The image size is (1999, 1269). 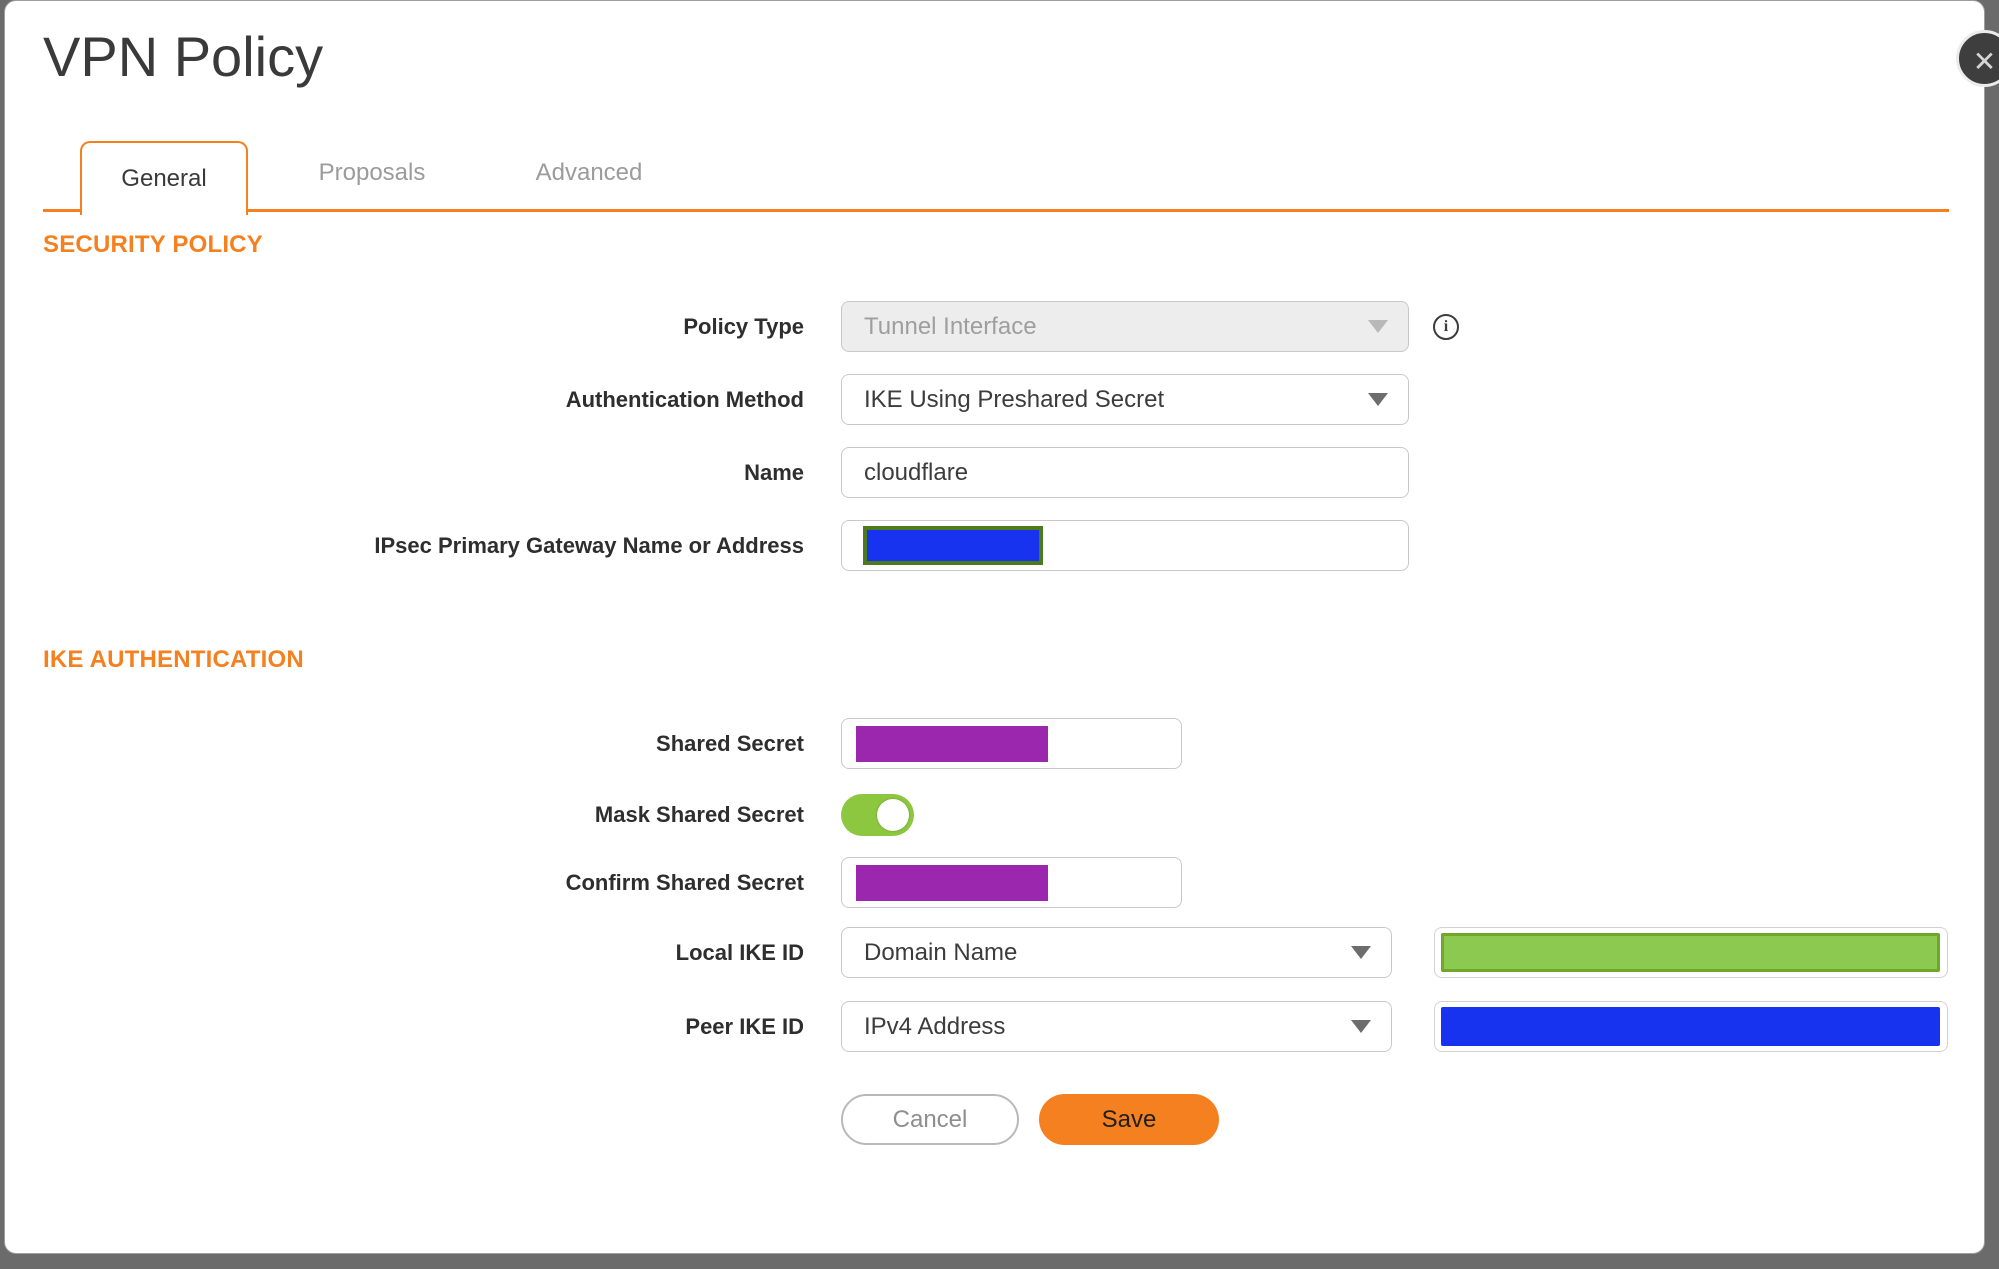 I want to click on local-ike-id-row: Local IKE ID Domain Name, so click(x=1013, y=952).